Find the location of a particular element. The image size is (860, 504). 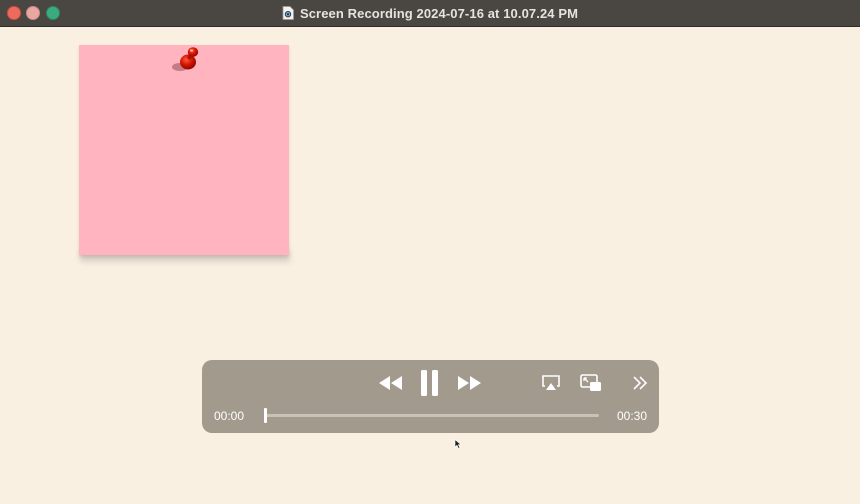

airplay-button is located at coordinates (551, 383).